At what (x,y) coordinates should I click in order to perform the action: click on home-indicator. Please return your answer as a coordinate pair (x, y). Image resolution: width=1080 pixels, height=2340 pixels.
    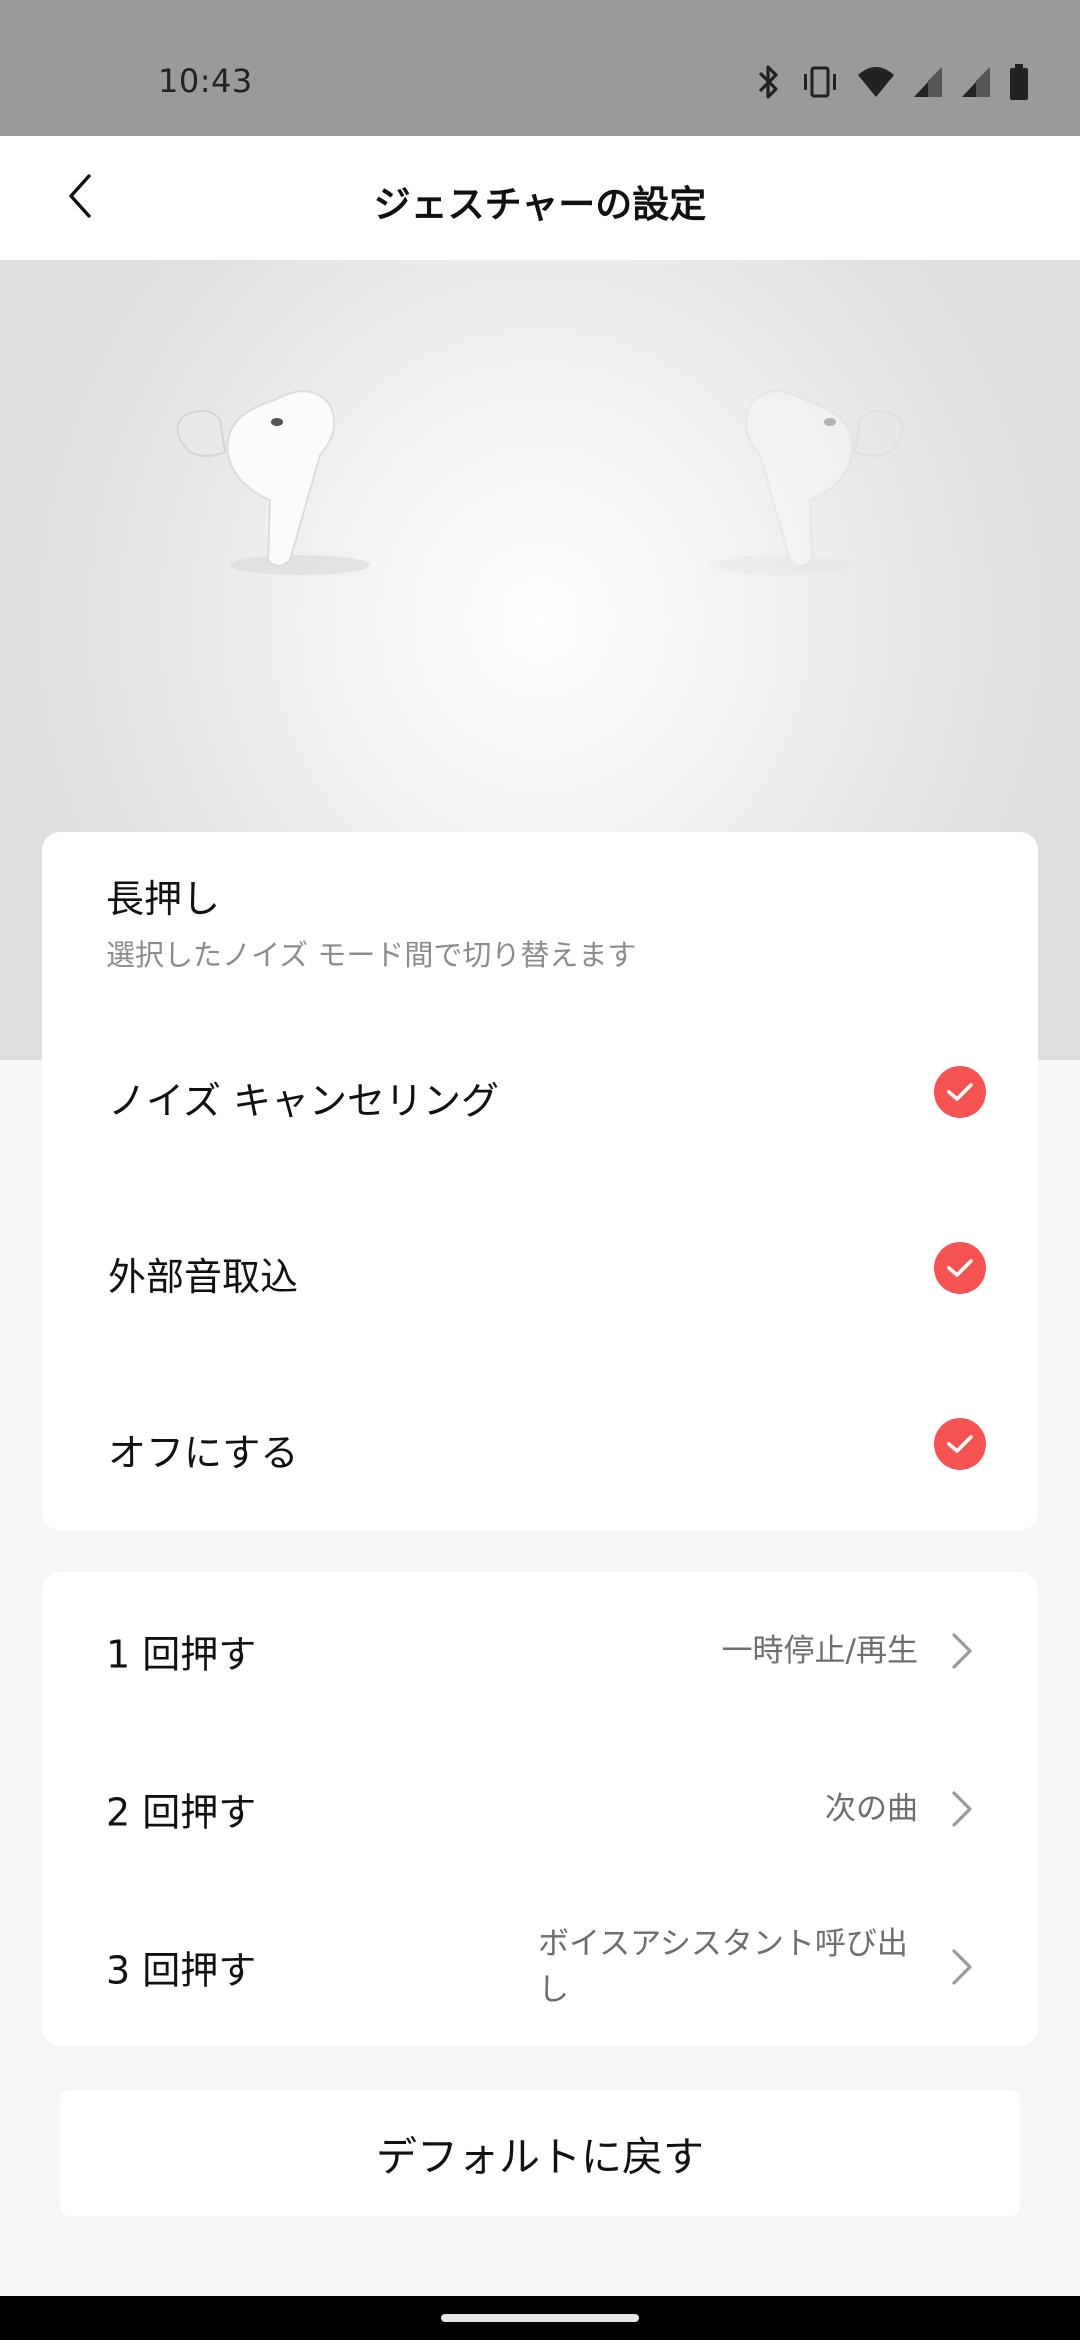
    Looking at the image, I should click on (540, 2318).